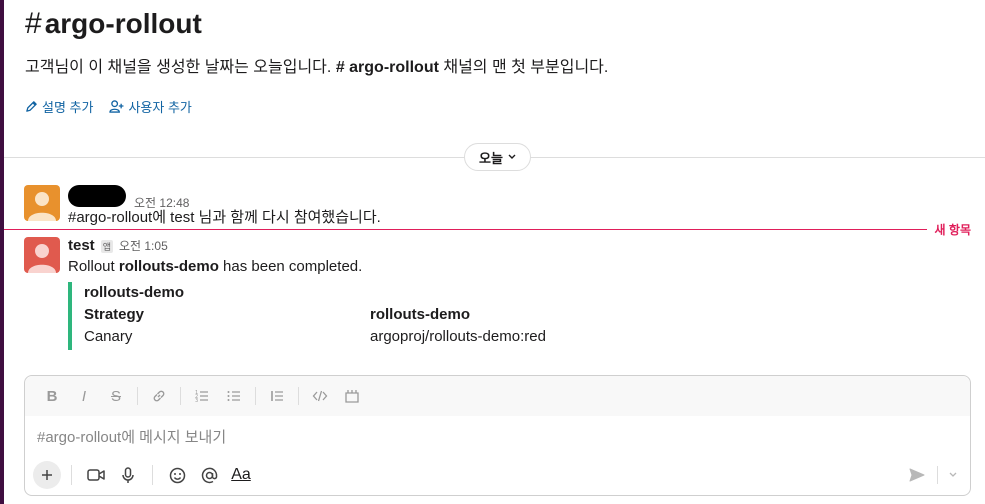 This screenshot has width=985, height=504. I want to click on bulleted-list-icon, so click(233, 396).